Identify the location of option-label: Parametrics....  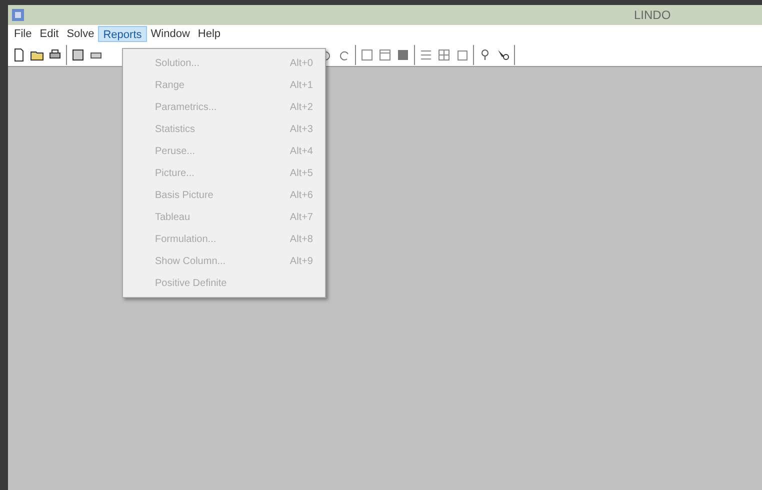
(186, 107).